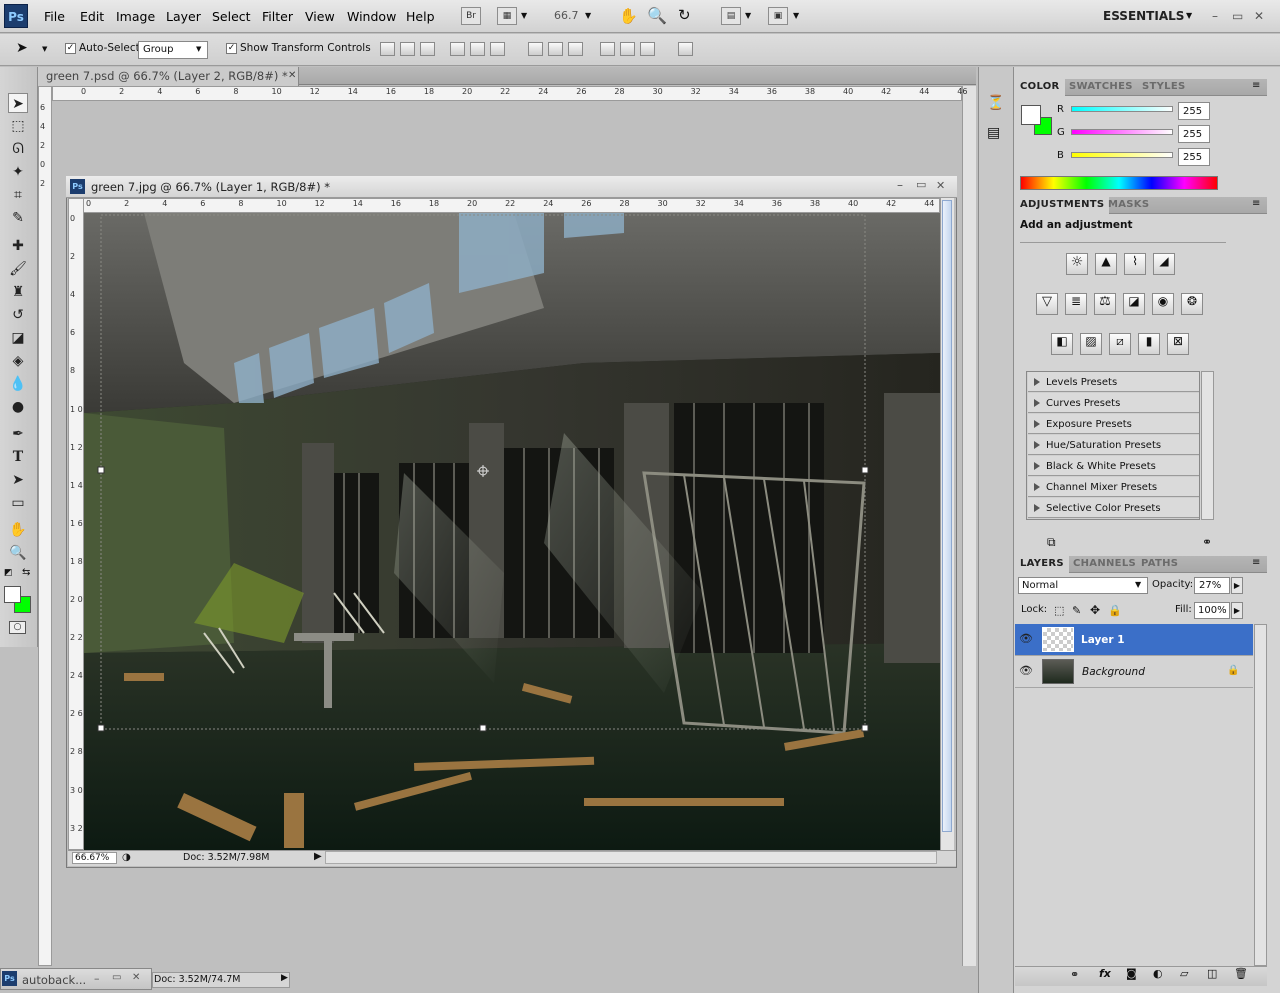 The width and height of the screenshot is (1280, 993). What do you see at coordinates (471, 16) in the screenshot?
I see `bridge-button: Br` at bounding box center [471, 16].